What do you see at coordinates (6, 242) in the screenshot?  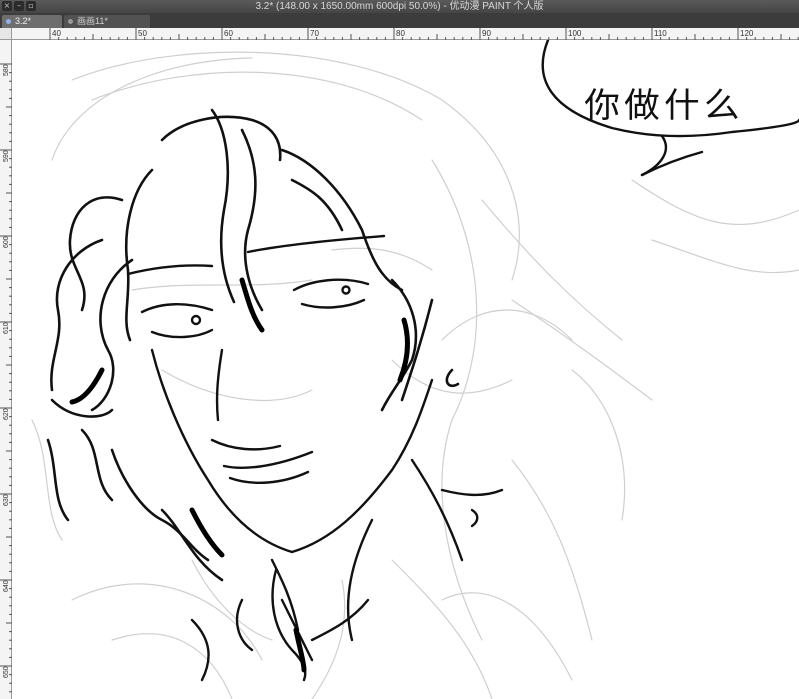 I see `ruler-label: 600` at bounding box center [6, 242].